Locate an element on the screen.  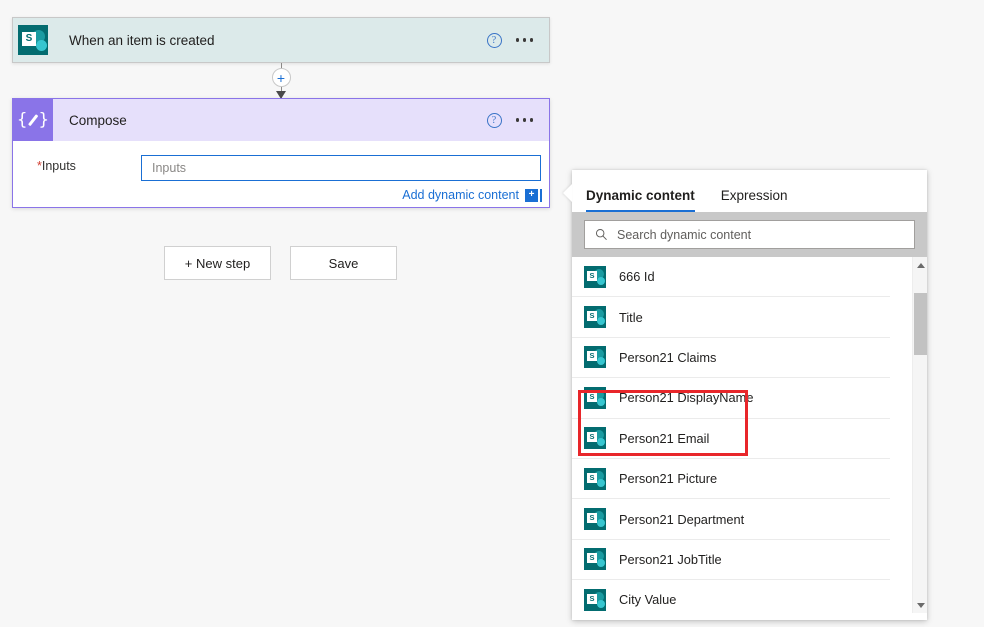
scroll-up-arrow-icon is located at coordinates (920, 265).